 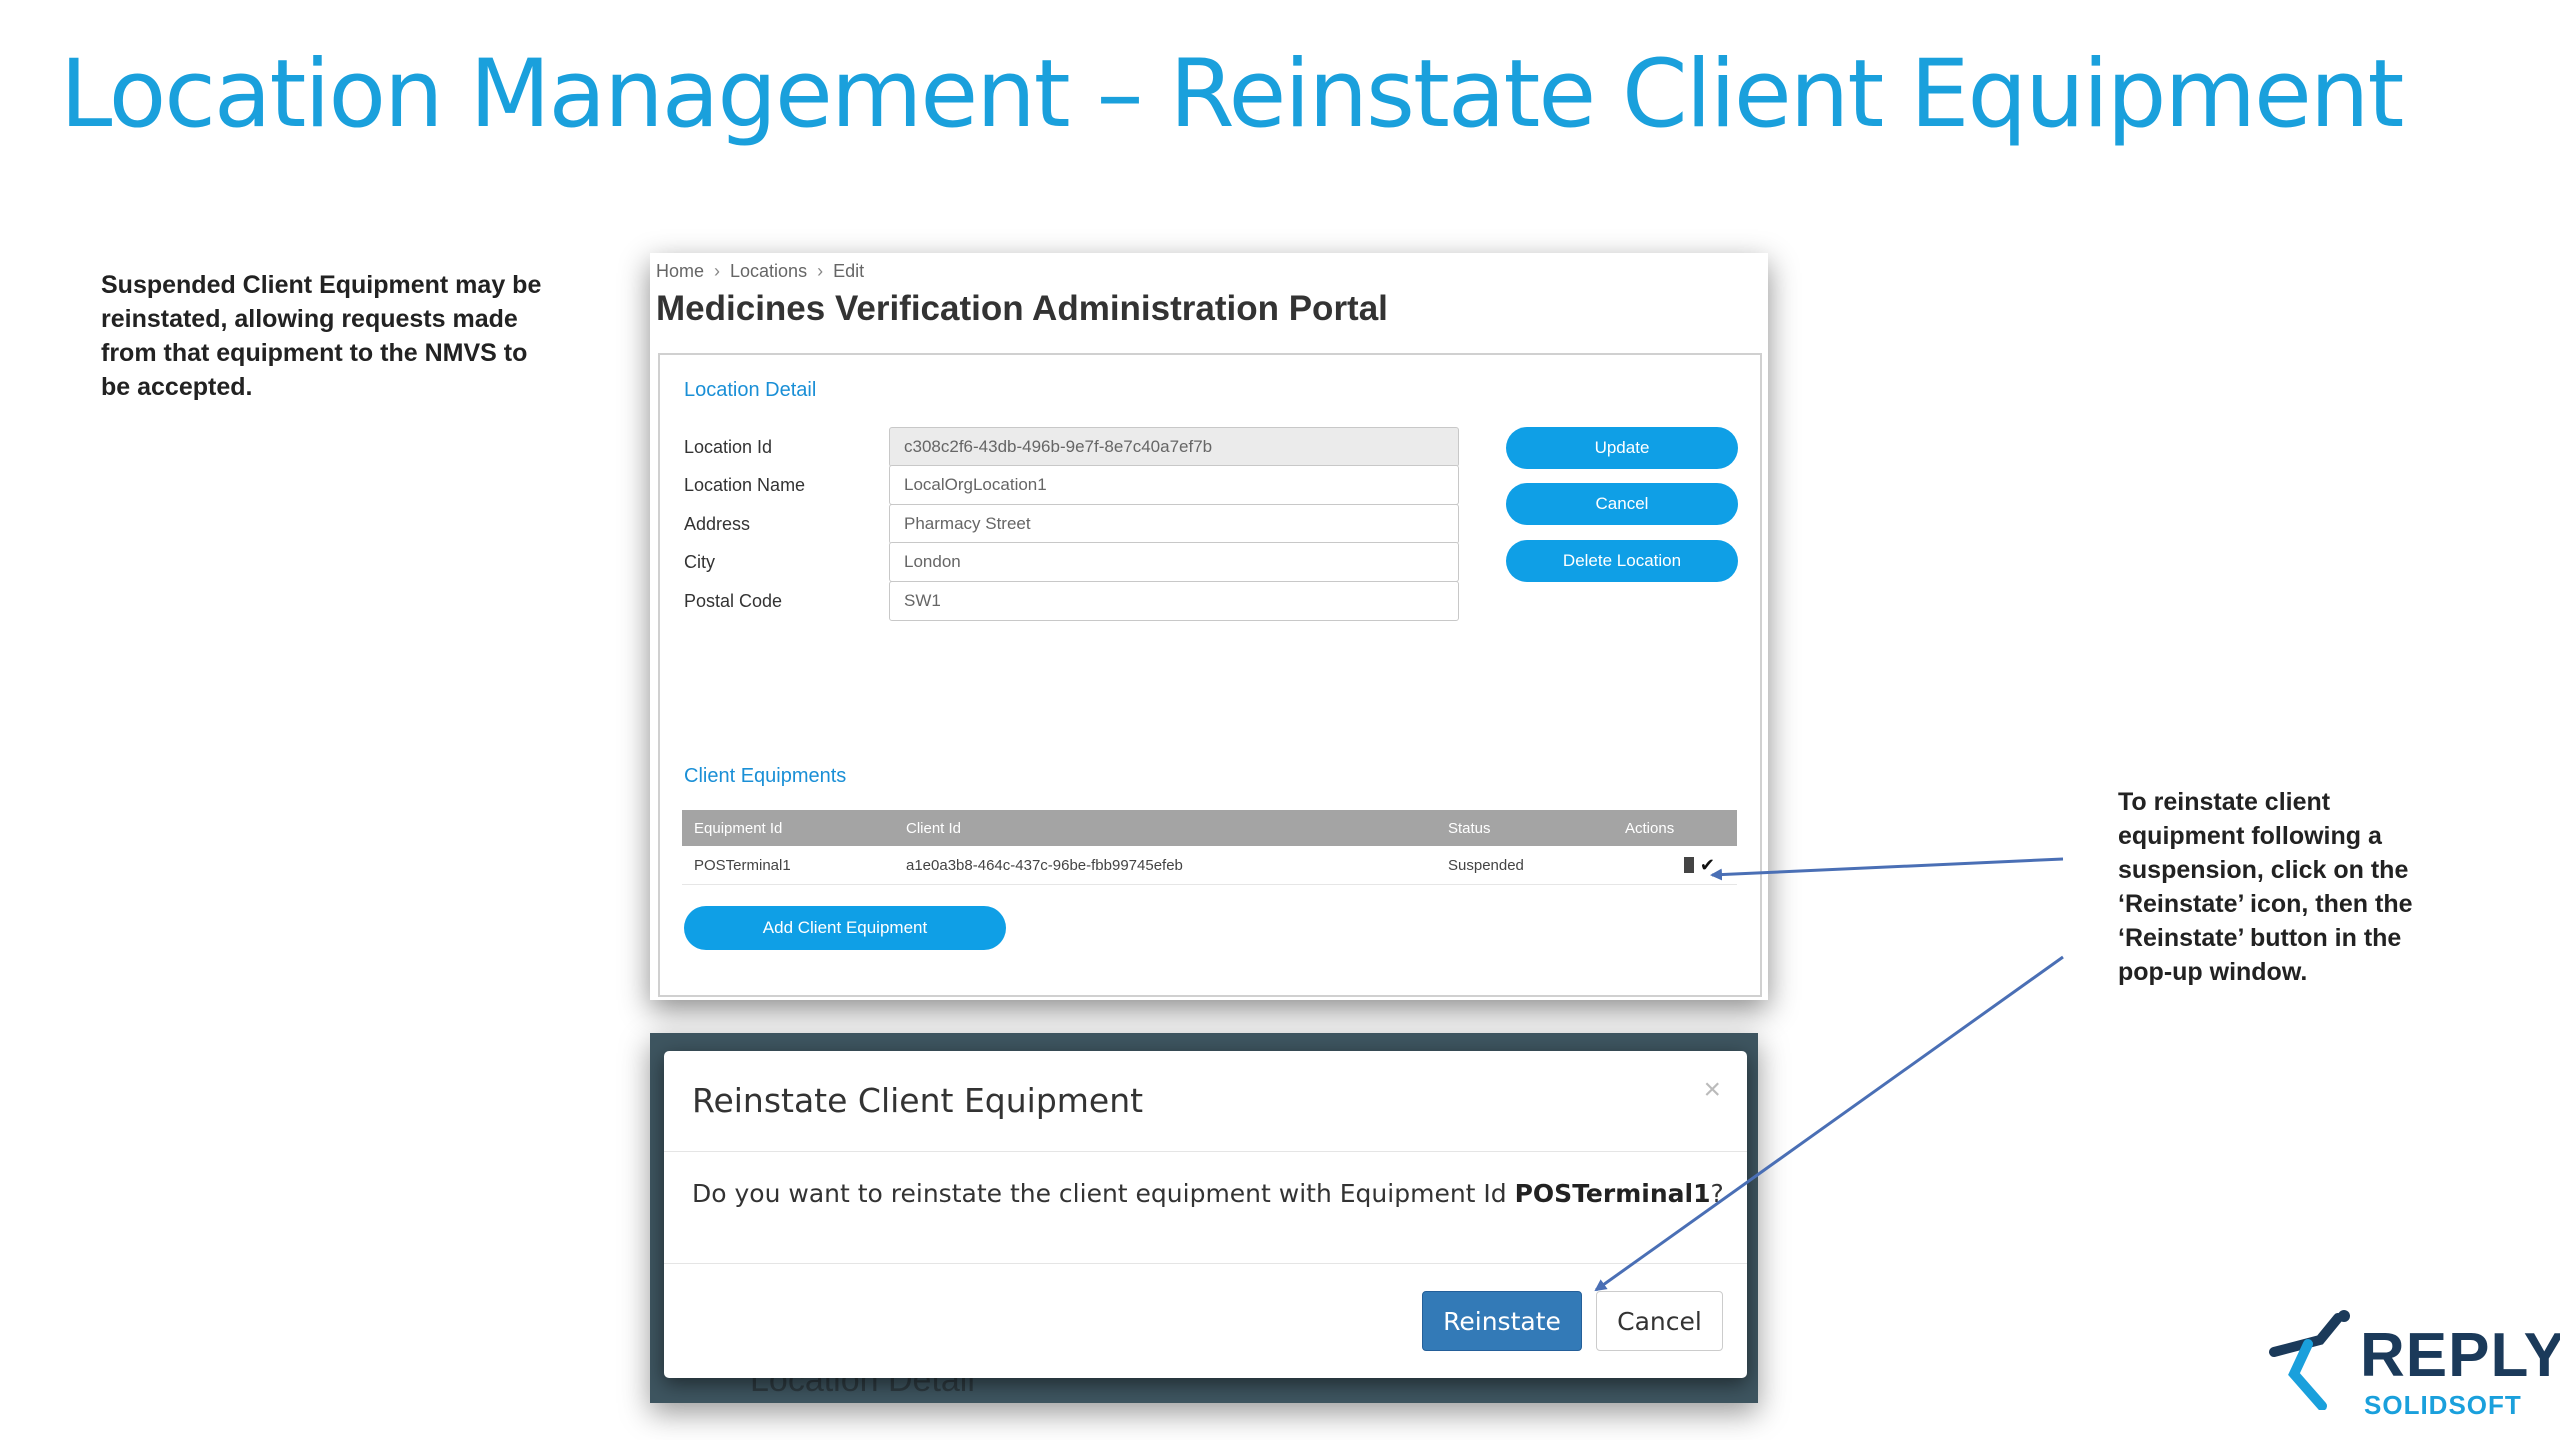 What do you see at coordinates (1887, 869) in the screenshot?
I see `arrow-to-reinstate-icon` at bounding box center [1887, 869].